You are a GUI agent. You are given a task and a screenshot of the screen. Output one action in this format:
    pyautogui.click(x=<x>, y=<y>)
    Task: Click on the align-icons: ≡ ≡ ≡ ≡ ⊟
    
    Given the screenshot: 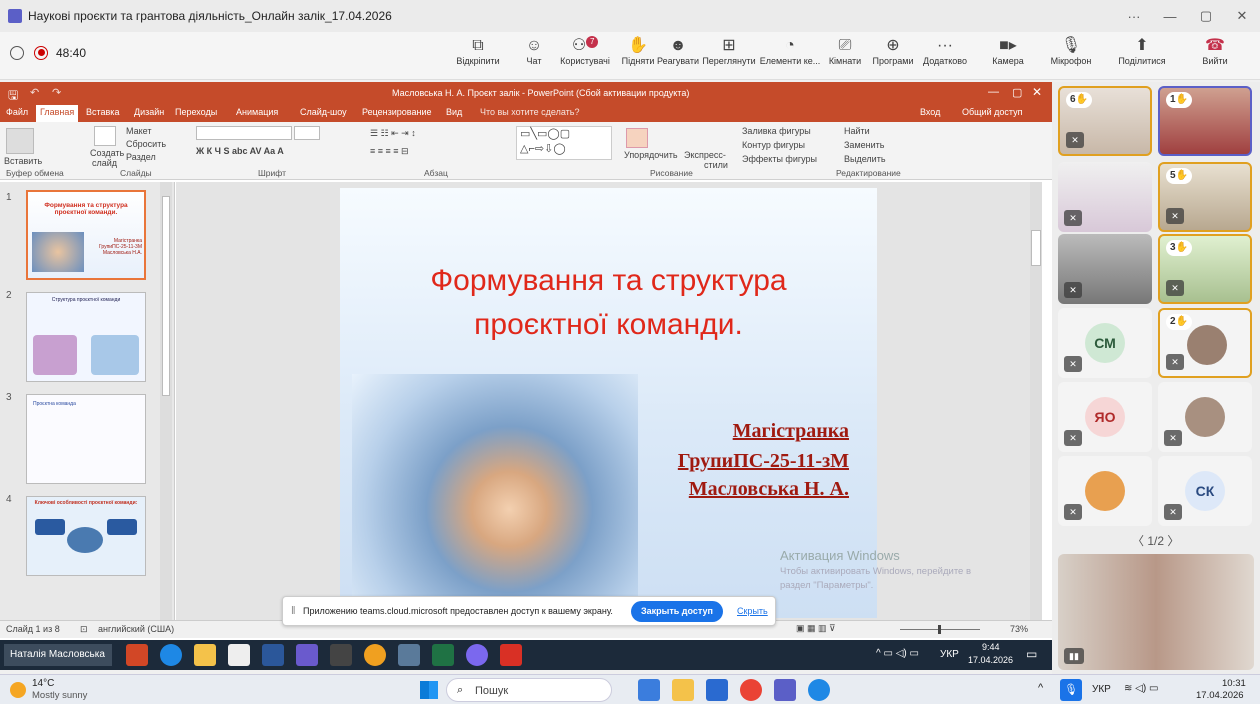 What is the action you would take?
    pyautogui.click(x=389, y=151)
    